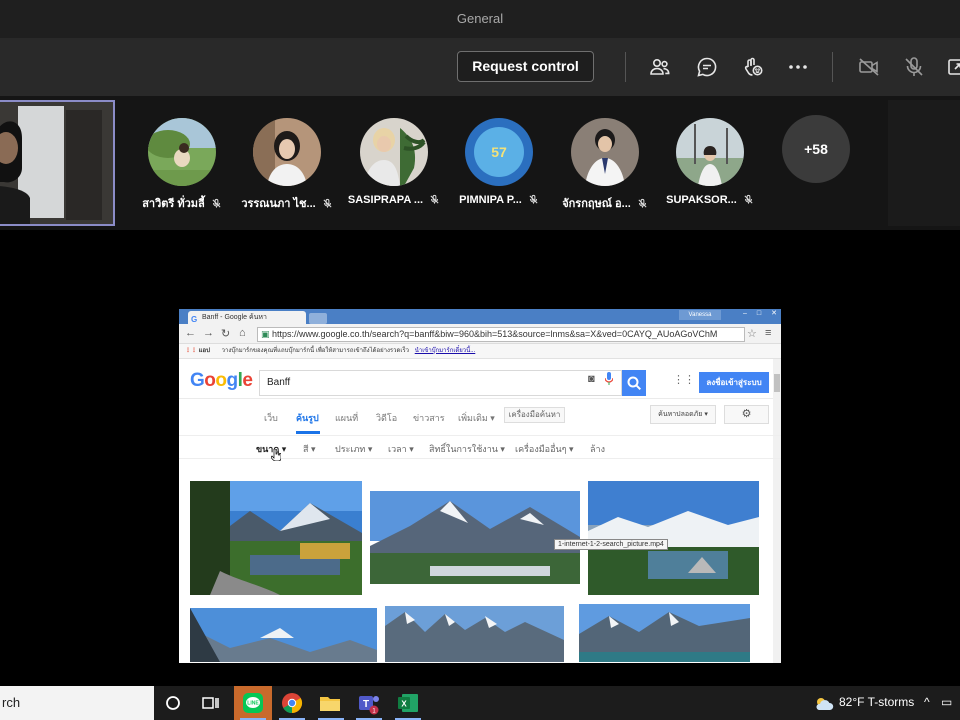 The width and height of the screenshot is (960, 720). What do you see at coordinates (625, 67) in the screenshot?
I see `toolbar-divider` at bounding box center [625, 67].